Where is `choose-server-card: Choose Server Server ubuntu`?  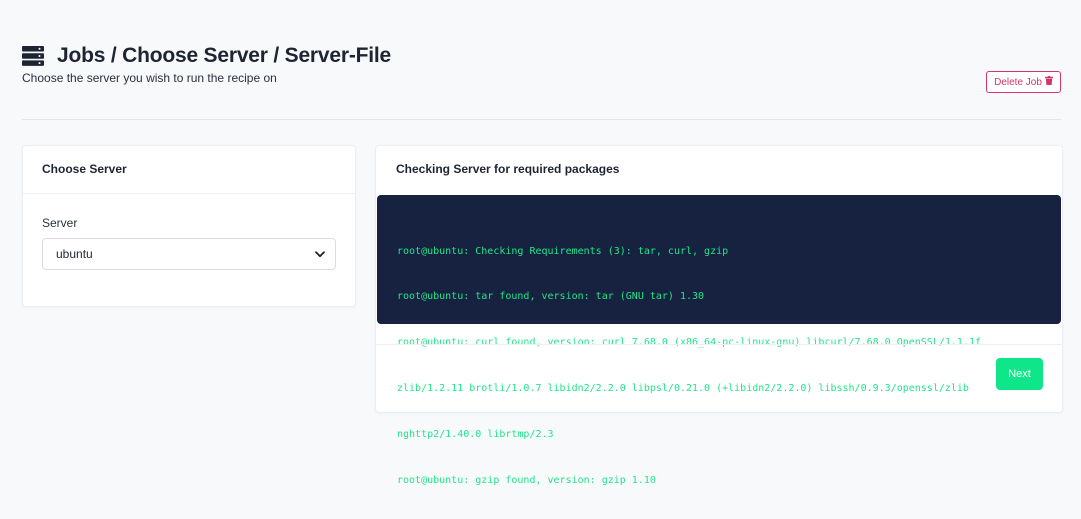
choose-server-card: Choose Server Server ubuntu is located at coordinates (189, 226).